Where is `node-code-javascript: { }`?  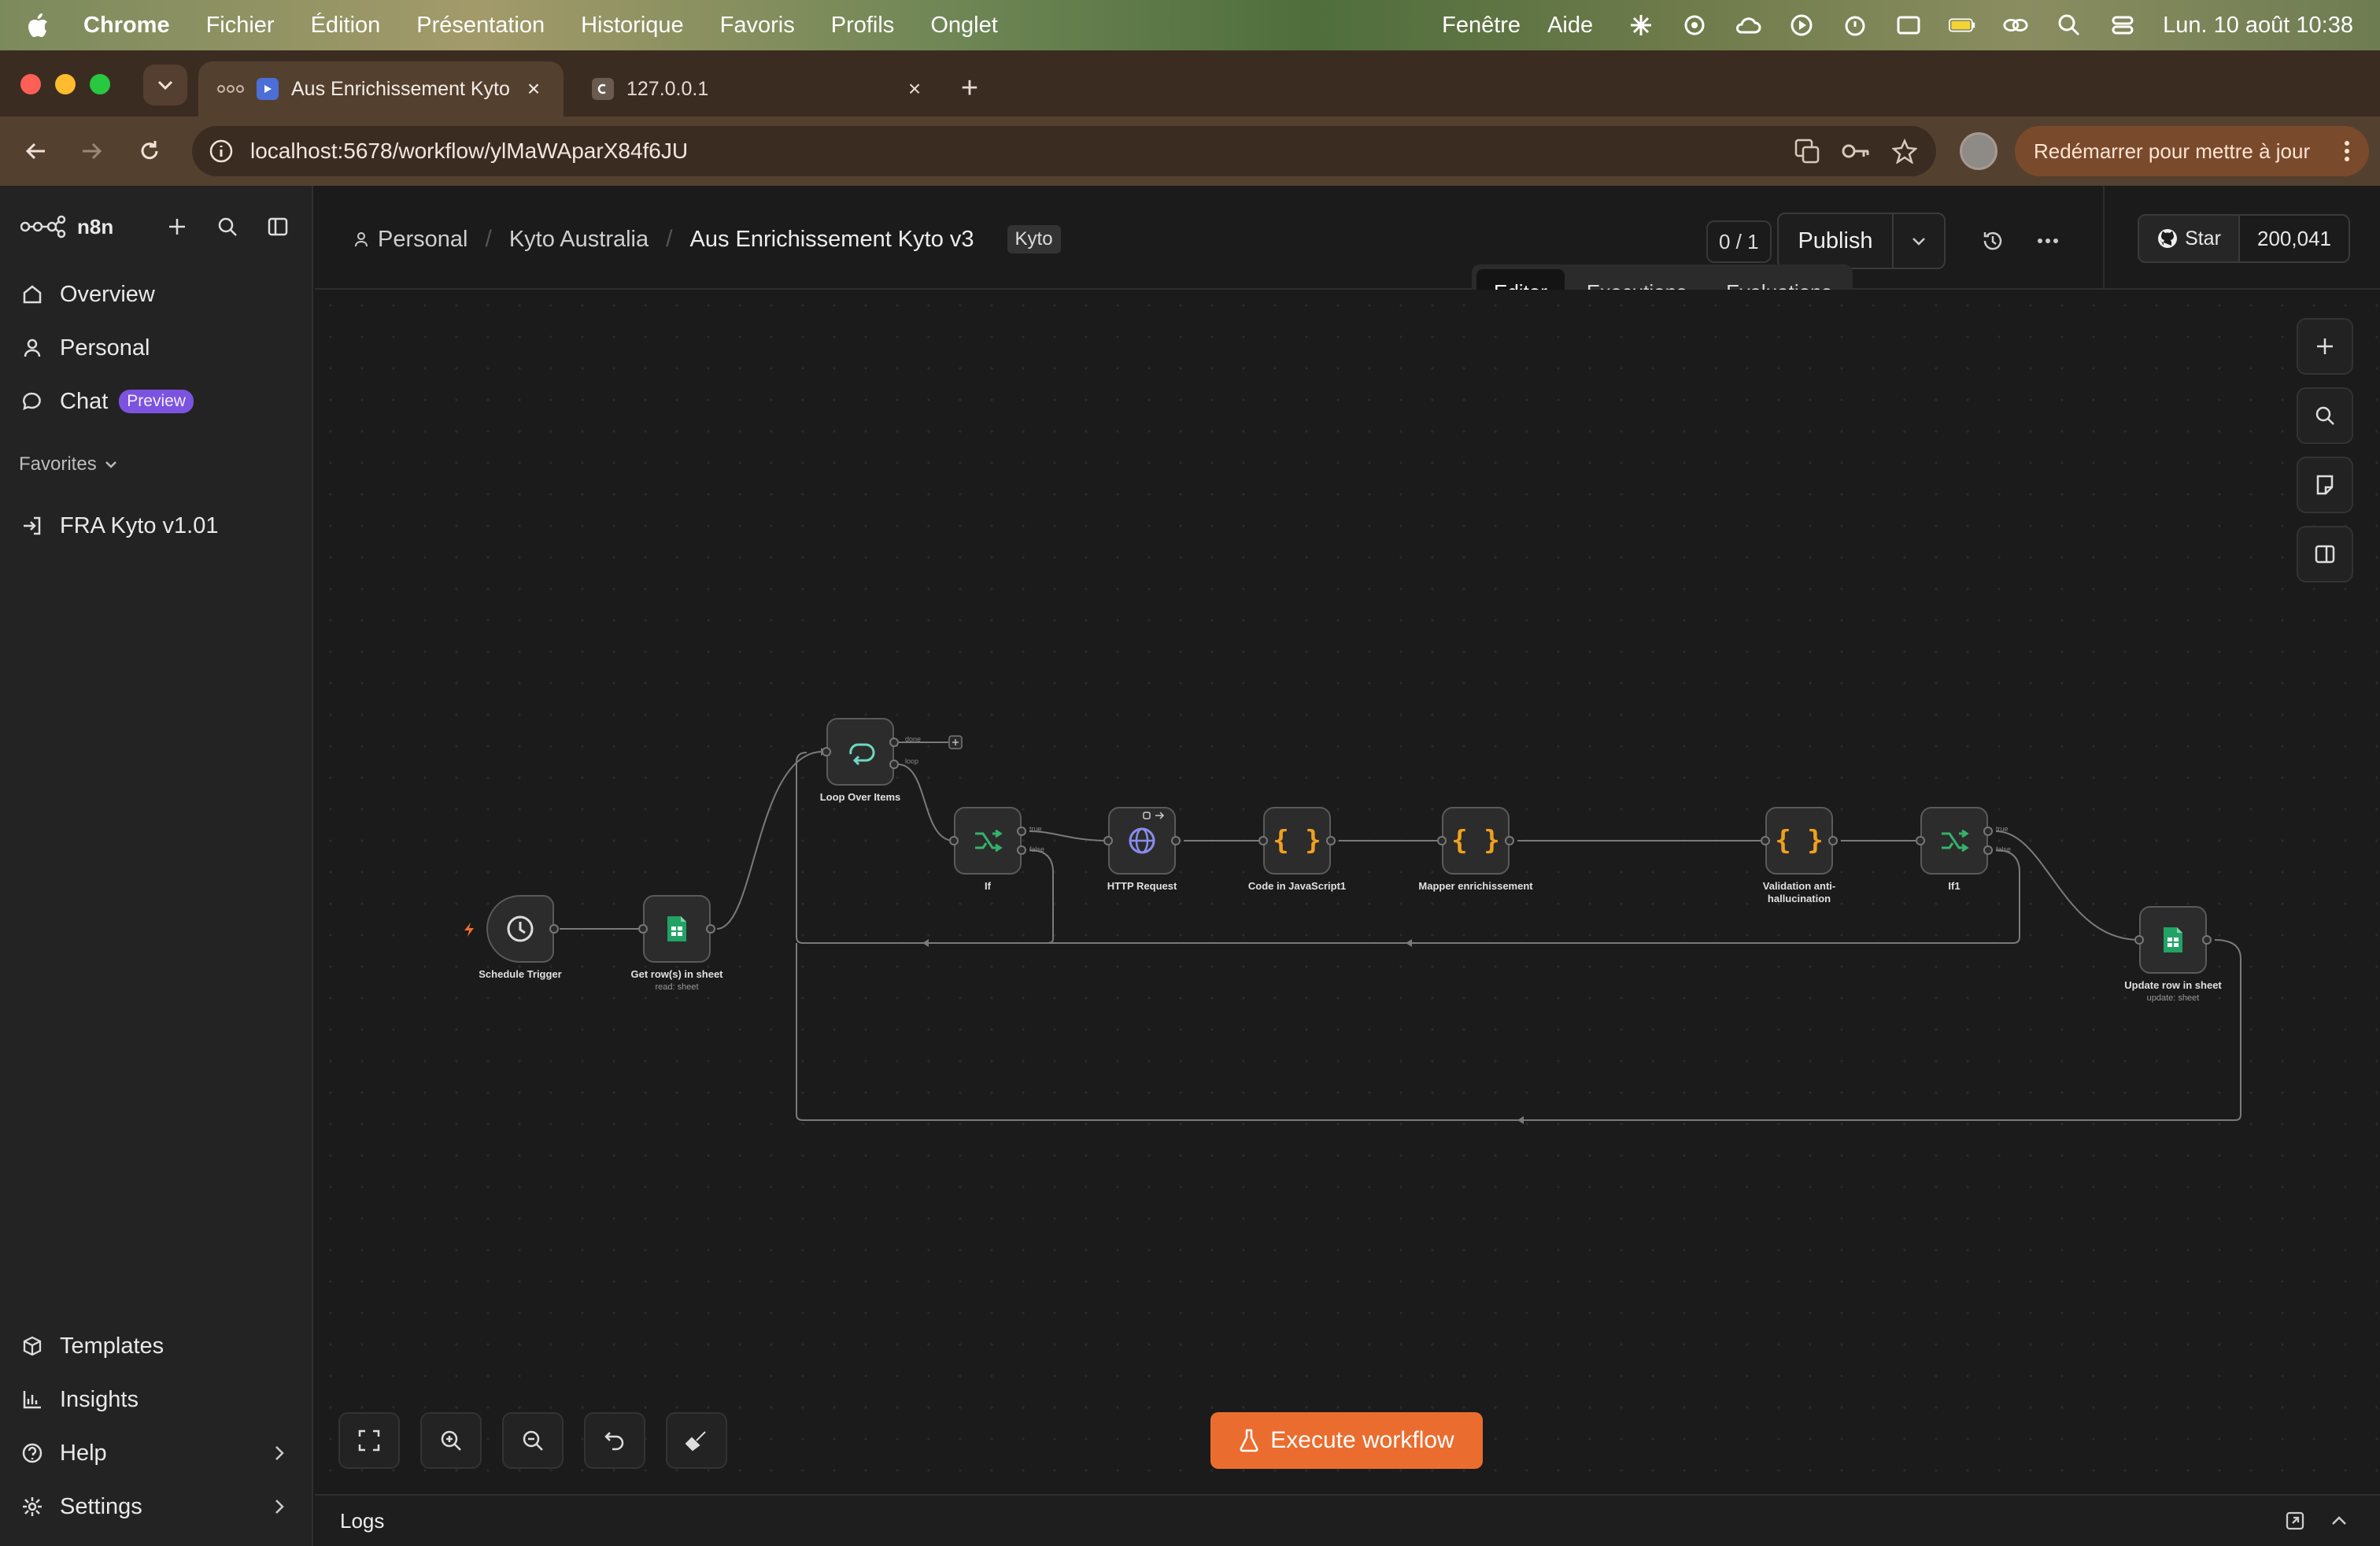
node-code-javascript: { } is located at coordinates (1297, 841).